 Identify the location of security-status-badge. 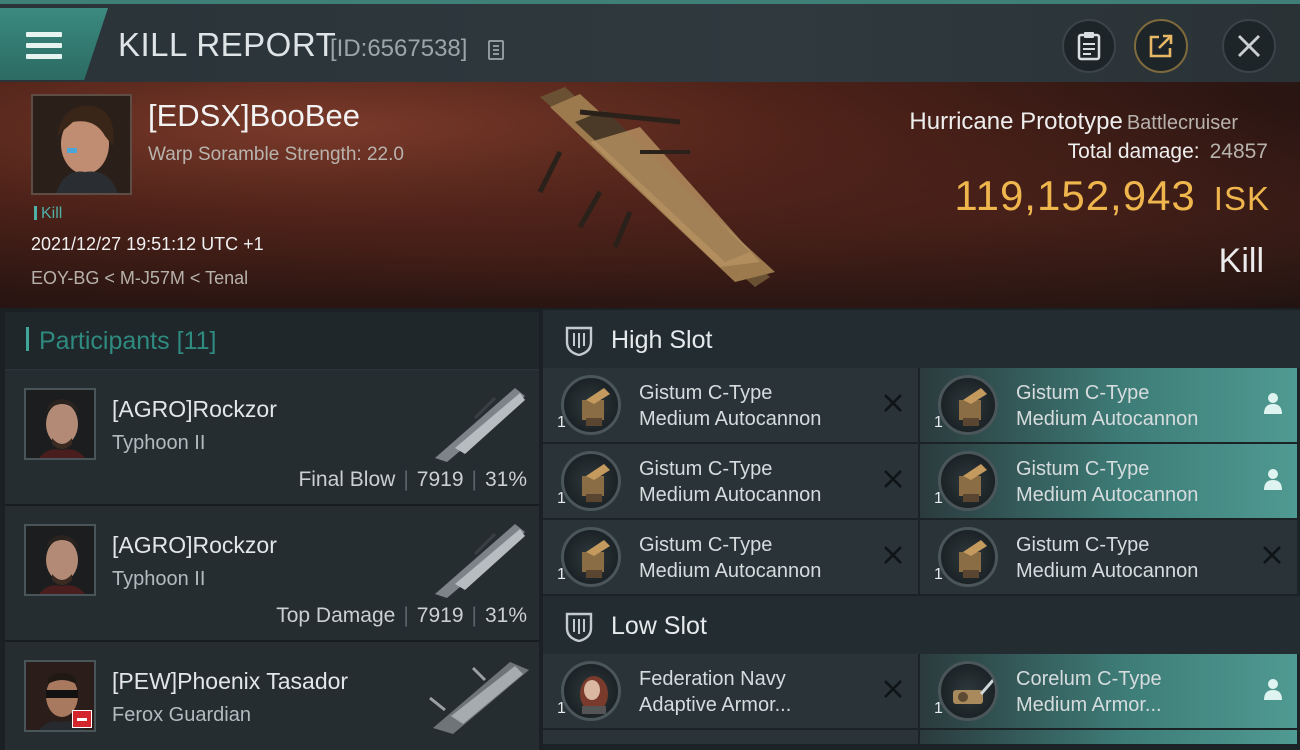
(82, 719).